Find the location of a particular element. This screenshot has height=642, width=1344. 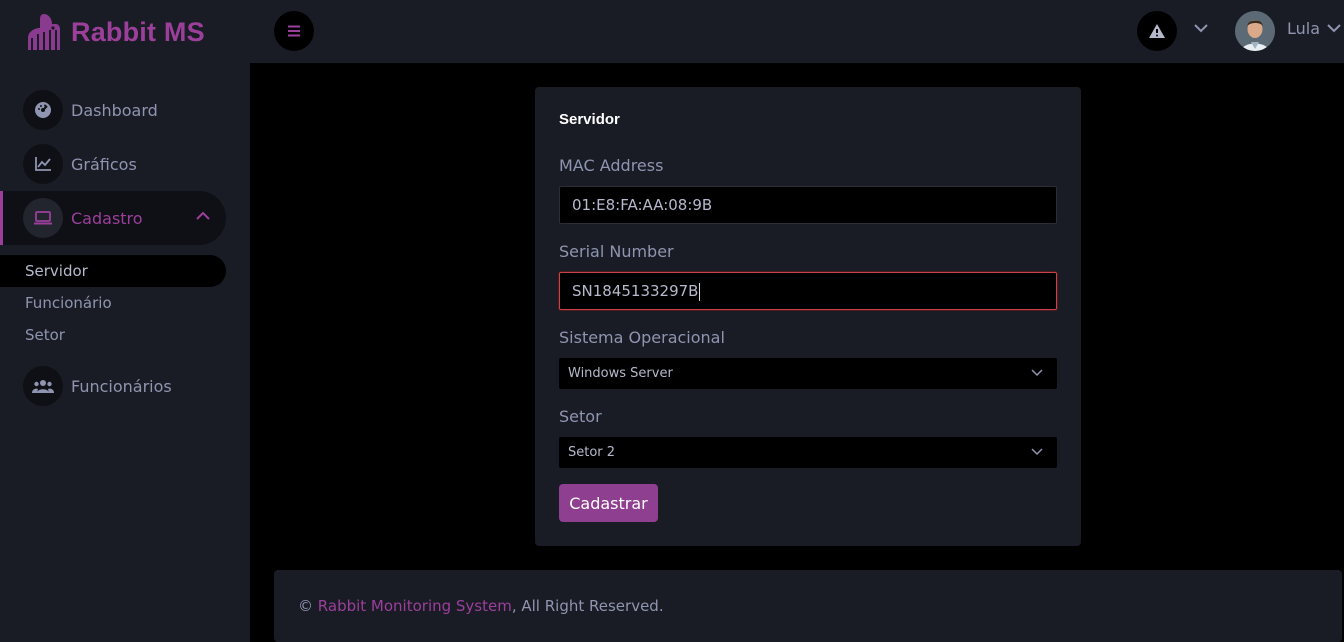

os-label: Sistema Operacional is located at coordinates (642, 337).